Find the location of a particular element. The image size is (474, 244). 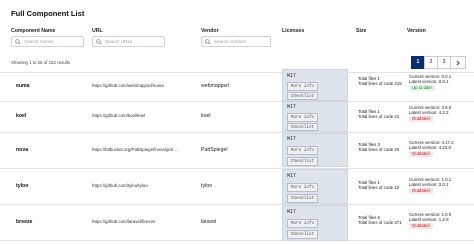

component-size: Total files 3 Total lines of code 20 is located at coordinates (378, 147).